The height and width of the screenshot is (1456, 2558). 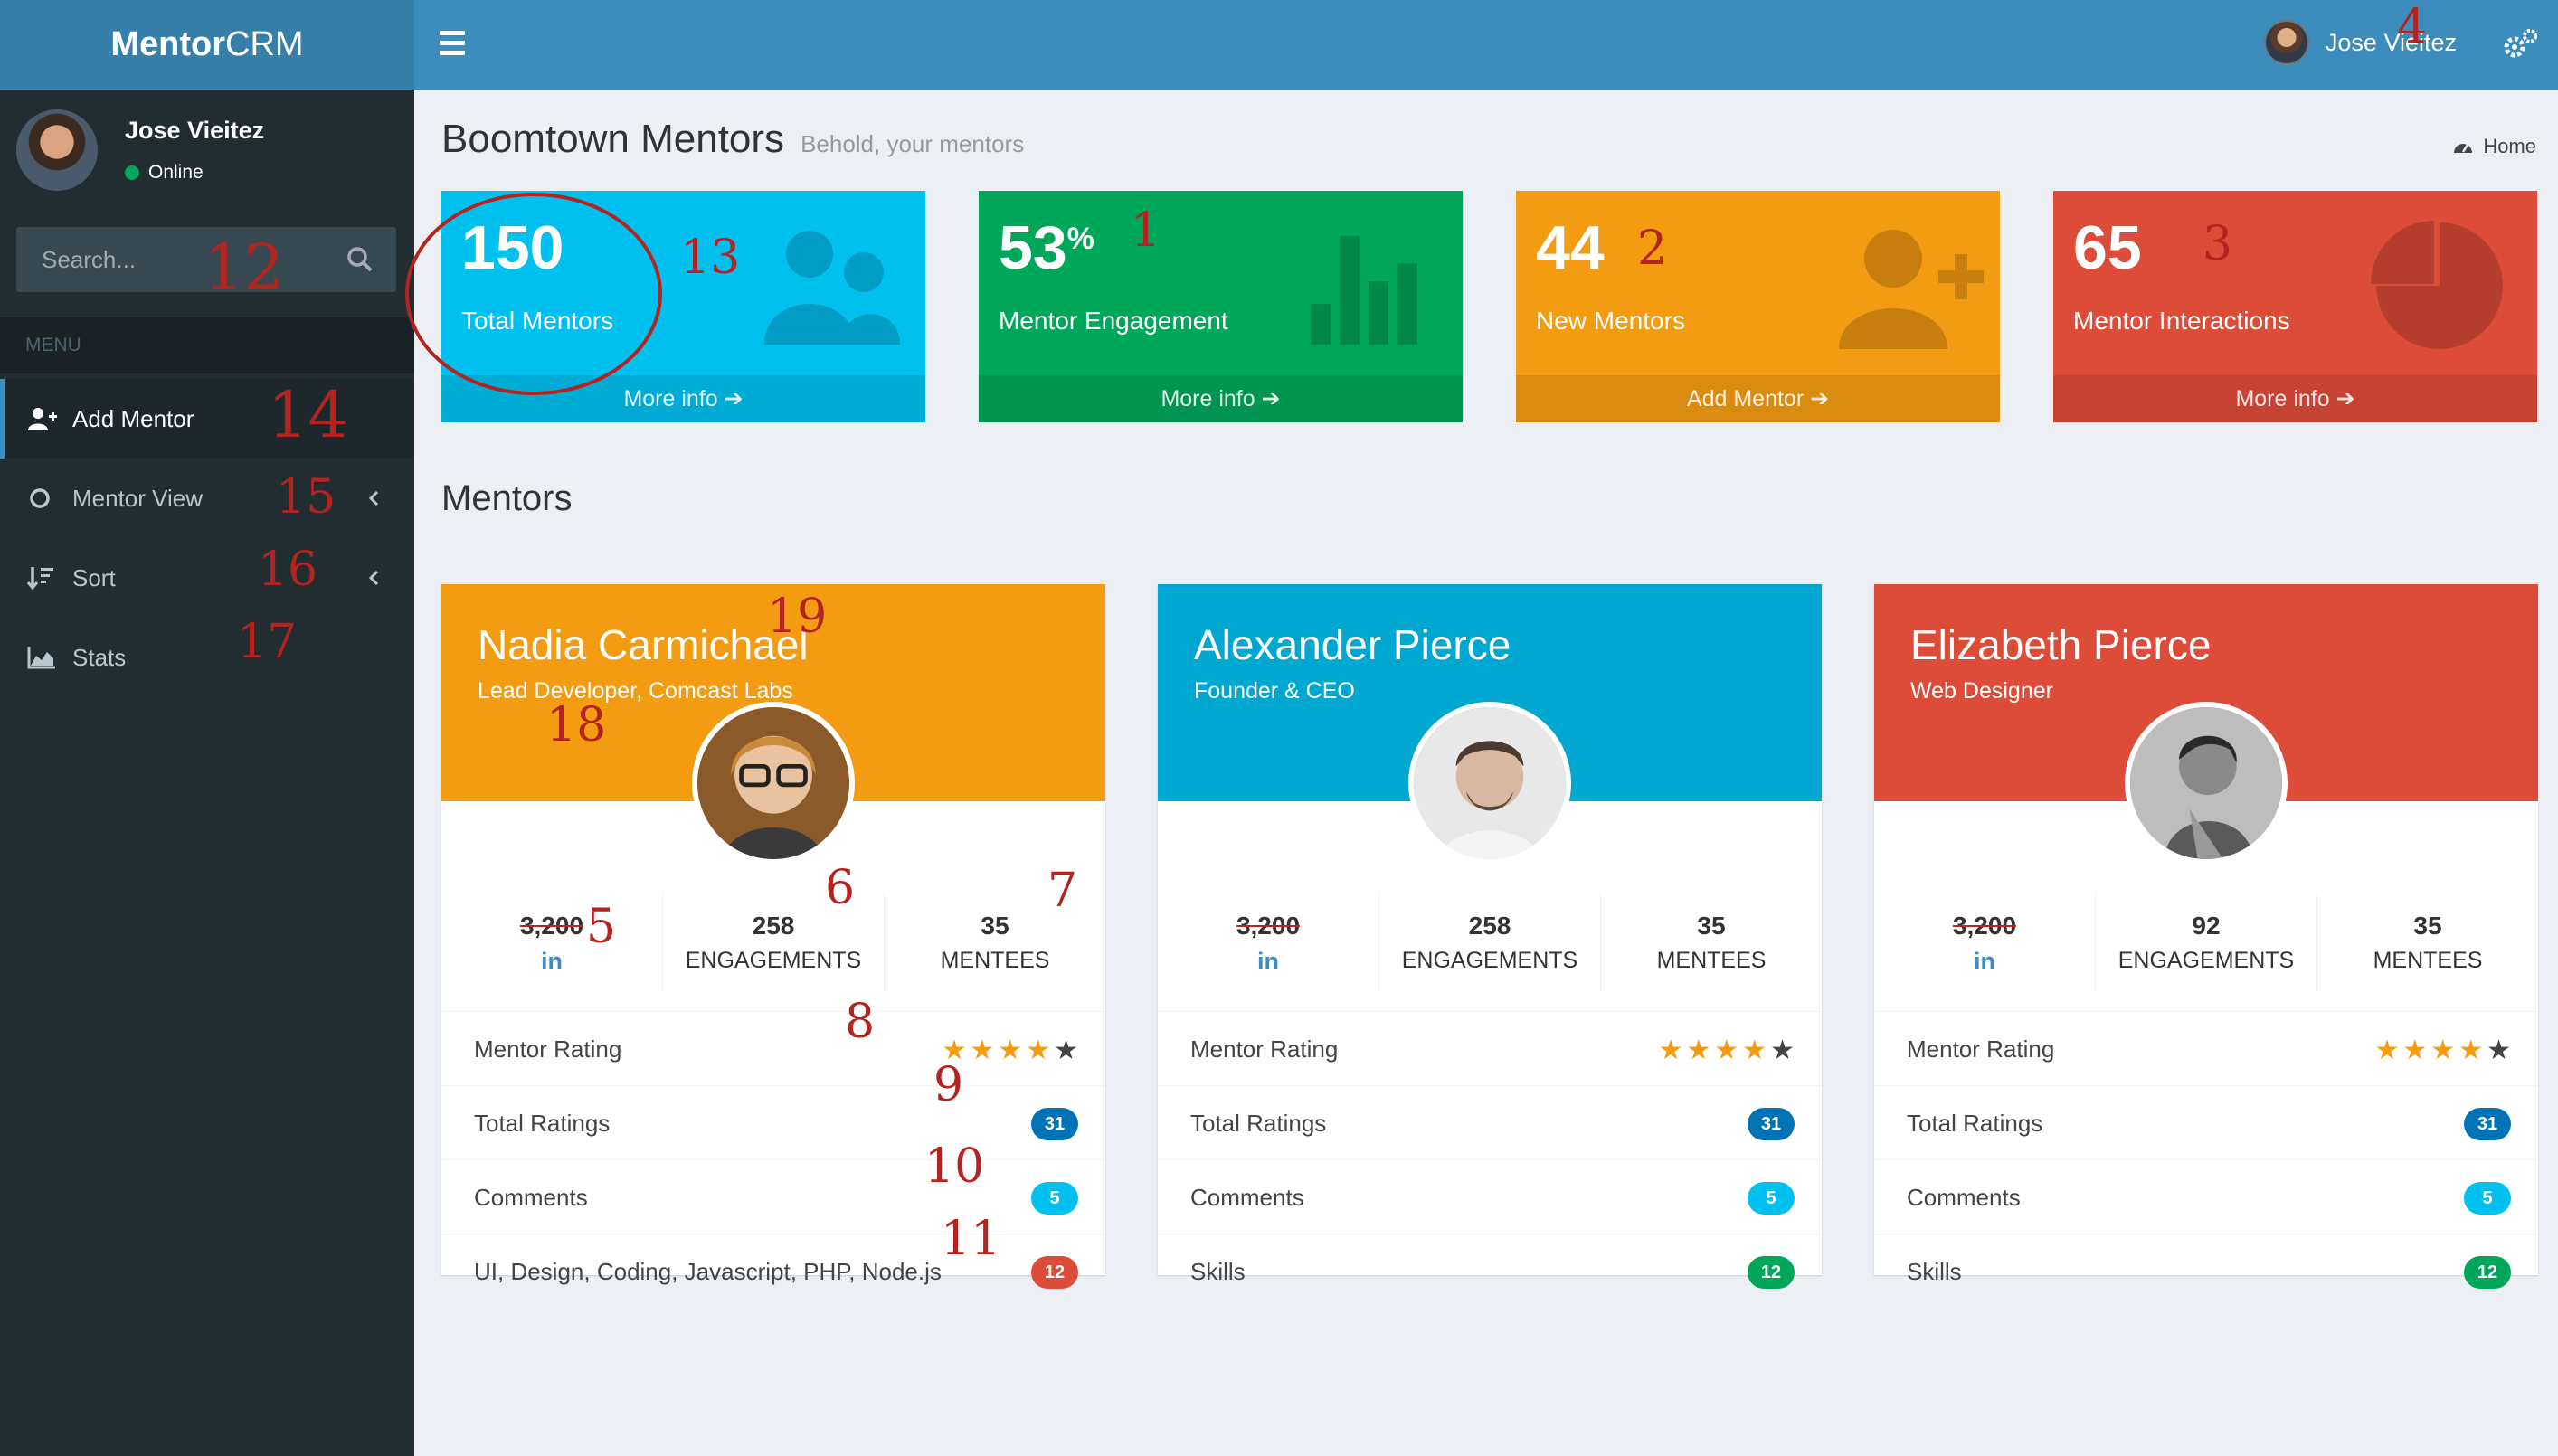 What do you see at coordinates (643, 644) in the screenshot?
I see `mentor-name: Nadia Carmichael` at bounding box center [643, 644].